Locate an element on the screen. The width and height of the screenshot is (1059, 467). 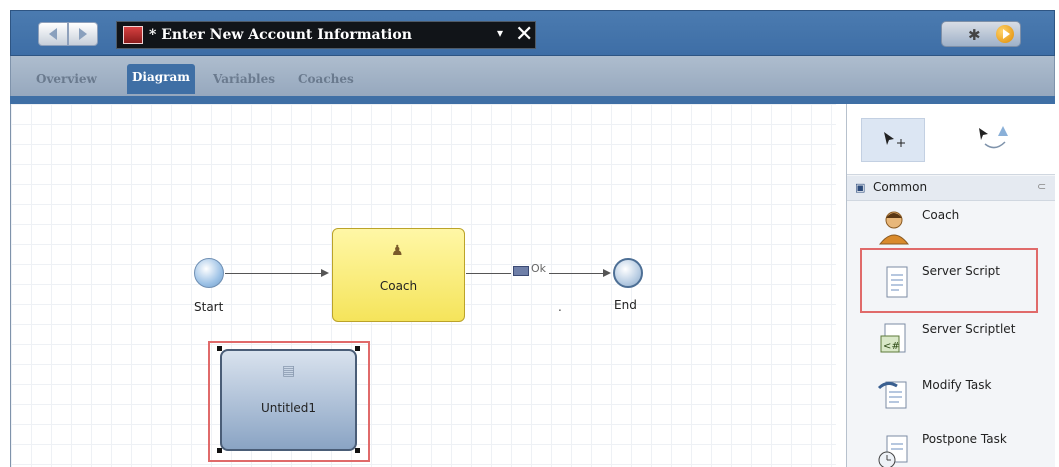
palette-section-label: Common is located at coordinates (900, 187).